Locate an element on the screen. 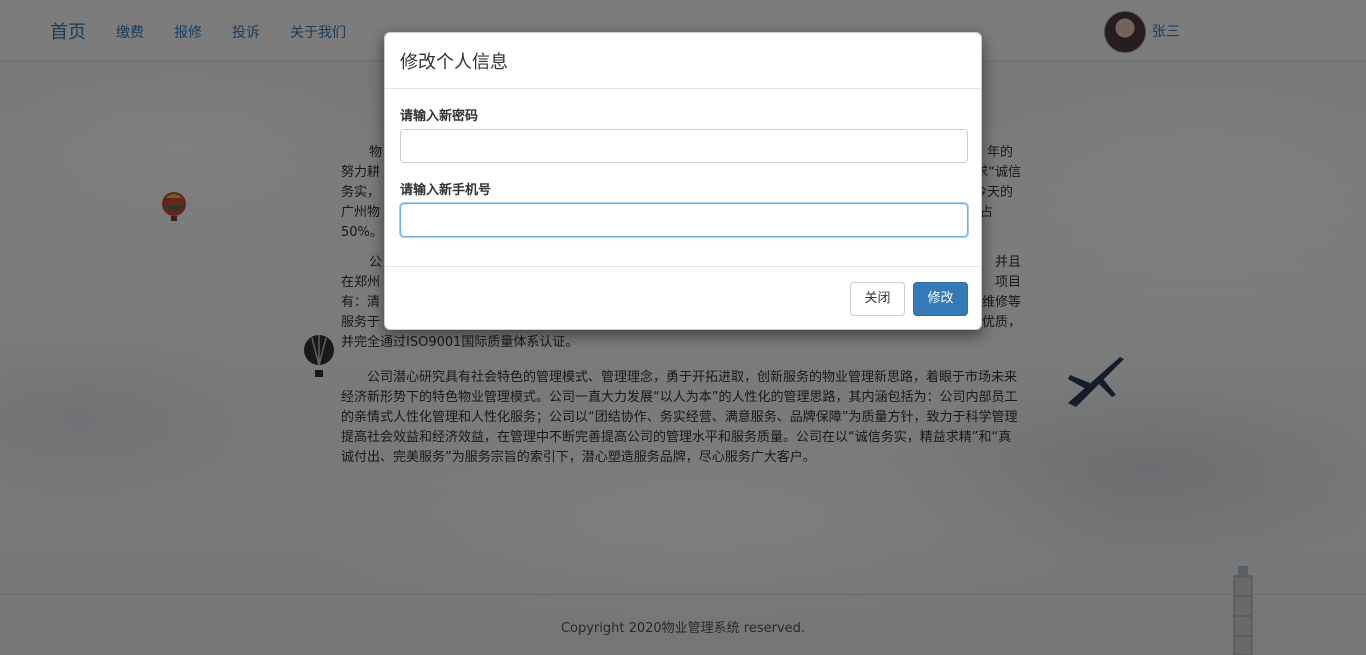  submit-button: 修改 is located at coordinates (940, 299).